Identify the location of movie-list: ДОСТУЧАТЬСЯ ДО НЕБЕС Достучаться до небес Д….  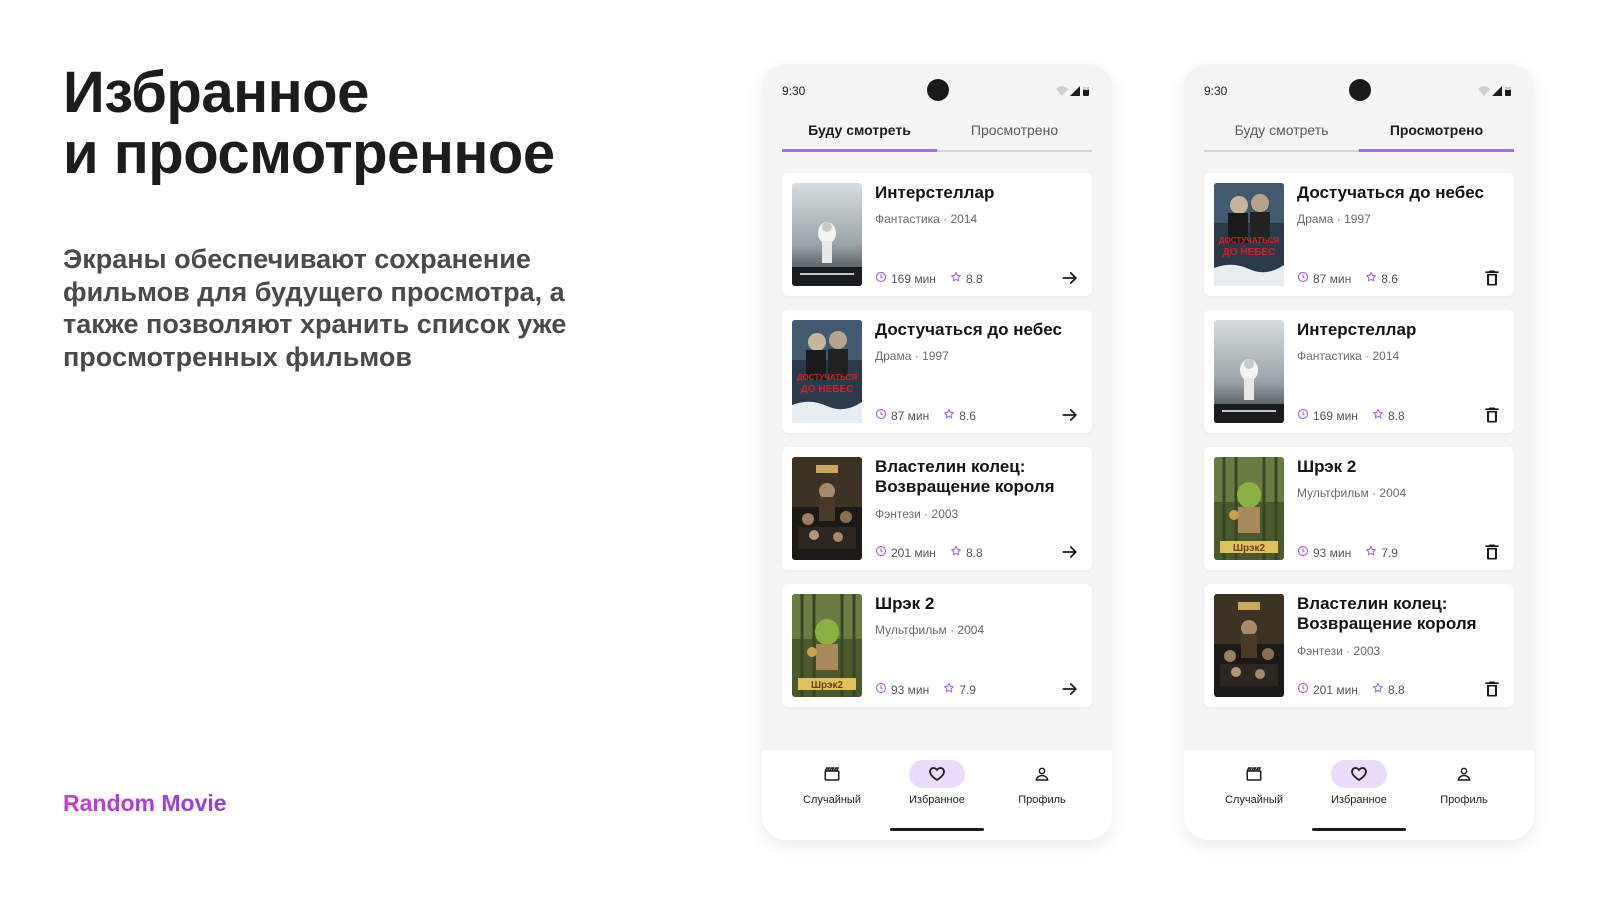
(1359, 447).